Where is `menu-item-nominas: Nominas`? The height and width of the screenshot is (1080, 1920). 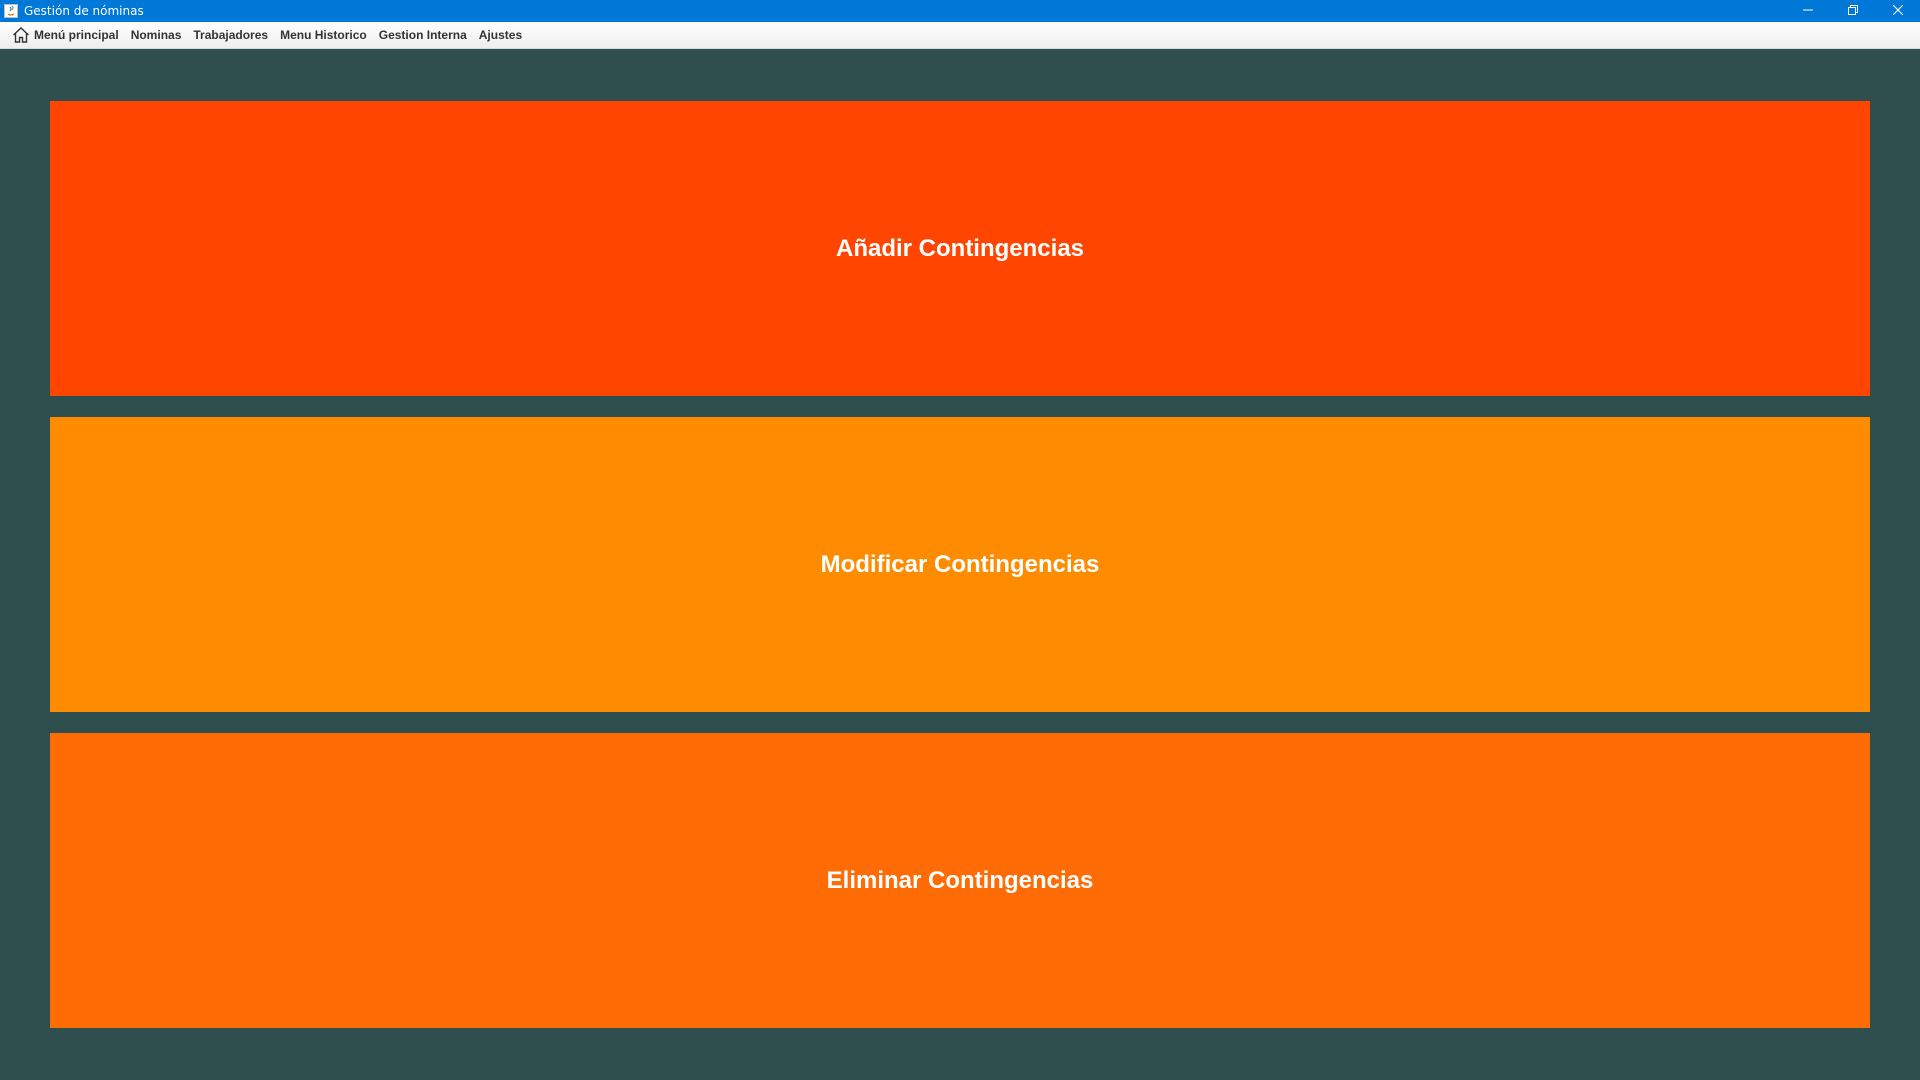
menu-item-nominas: Nominas is located at coordinates (156, 35).